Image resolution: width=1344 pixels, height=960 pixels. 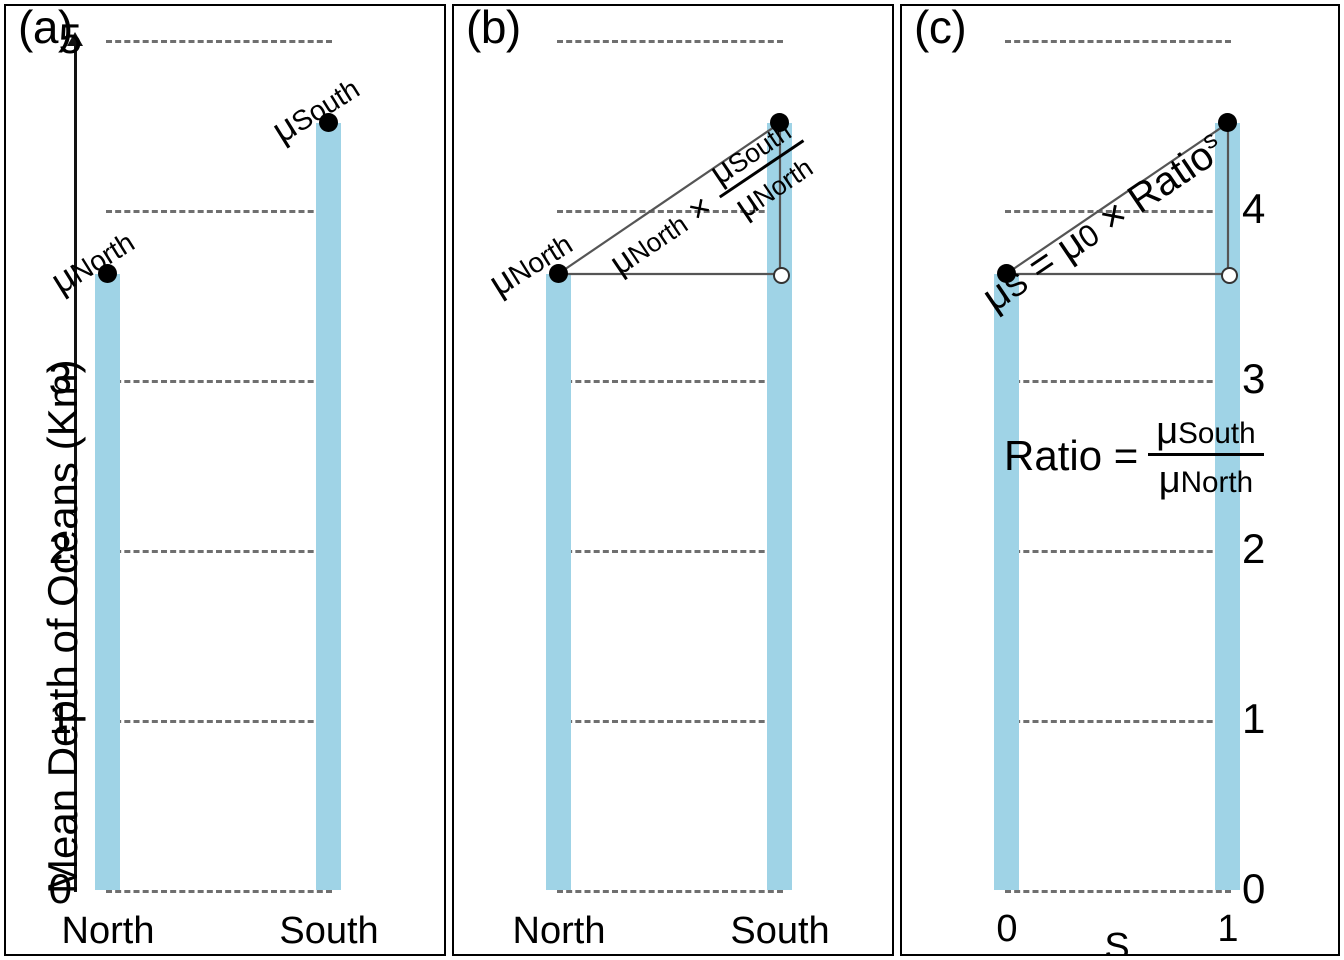 I want to click on ratio-fraction: μSouth μNorth, so click(x=1206, y=454).